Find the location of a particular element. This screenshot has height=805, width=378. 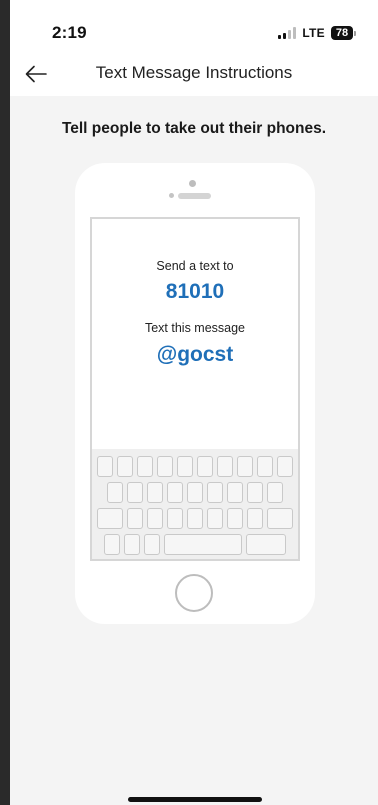

header-area: 2:19 LTE 78 Text Message Instructions is located at coordinates (194, 48).